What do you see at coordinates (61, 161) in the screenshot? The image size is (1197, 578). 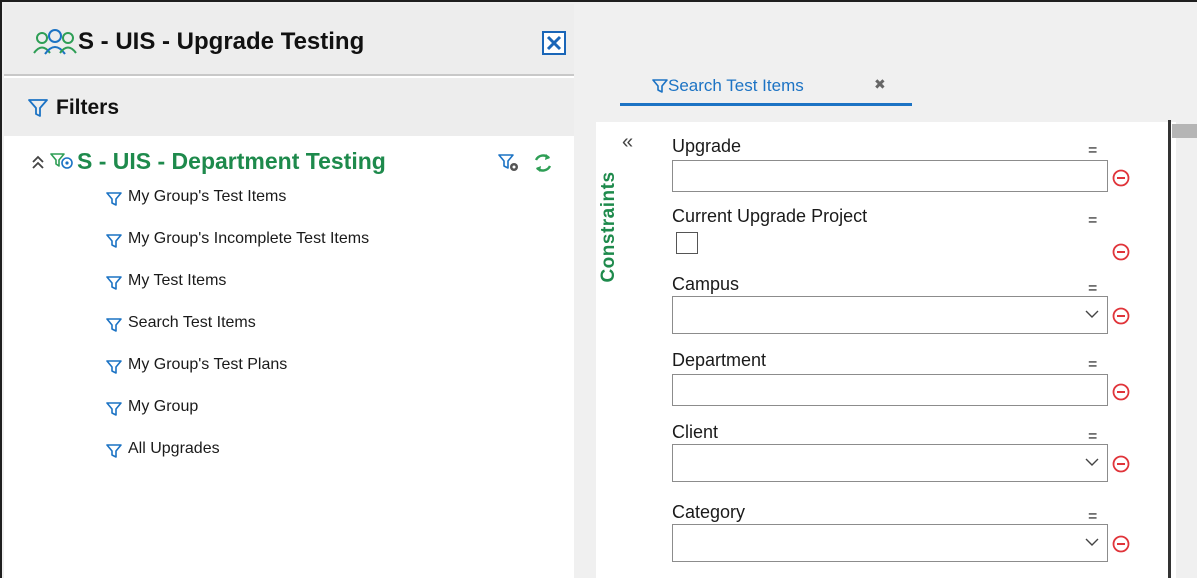 I see `group-filter-icon` at bounding box center [61, 161].